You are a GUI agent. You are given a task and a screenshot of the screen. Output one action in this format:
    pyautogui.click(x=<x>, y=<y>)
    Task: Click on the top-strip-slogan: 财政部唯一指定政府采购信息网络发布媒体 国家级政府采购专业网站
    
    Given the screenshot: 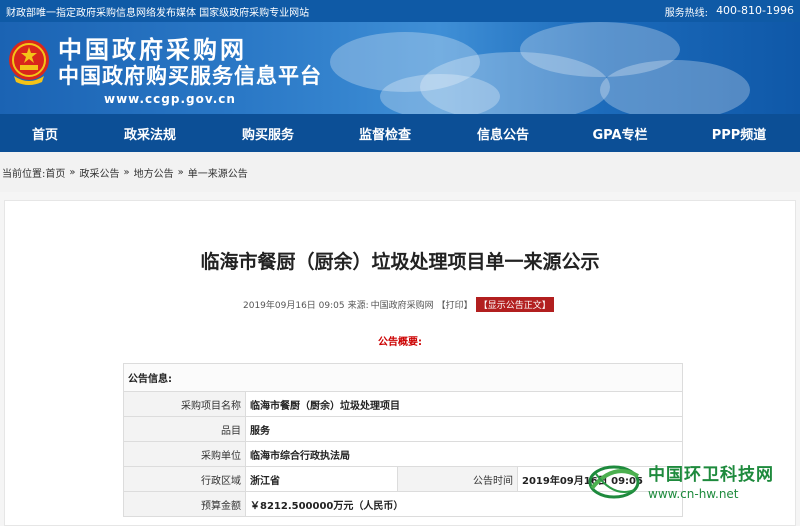 What is the action you would take?
    pyautogui.click(x=158, y=13)
    